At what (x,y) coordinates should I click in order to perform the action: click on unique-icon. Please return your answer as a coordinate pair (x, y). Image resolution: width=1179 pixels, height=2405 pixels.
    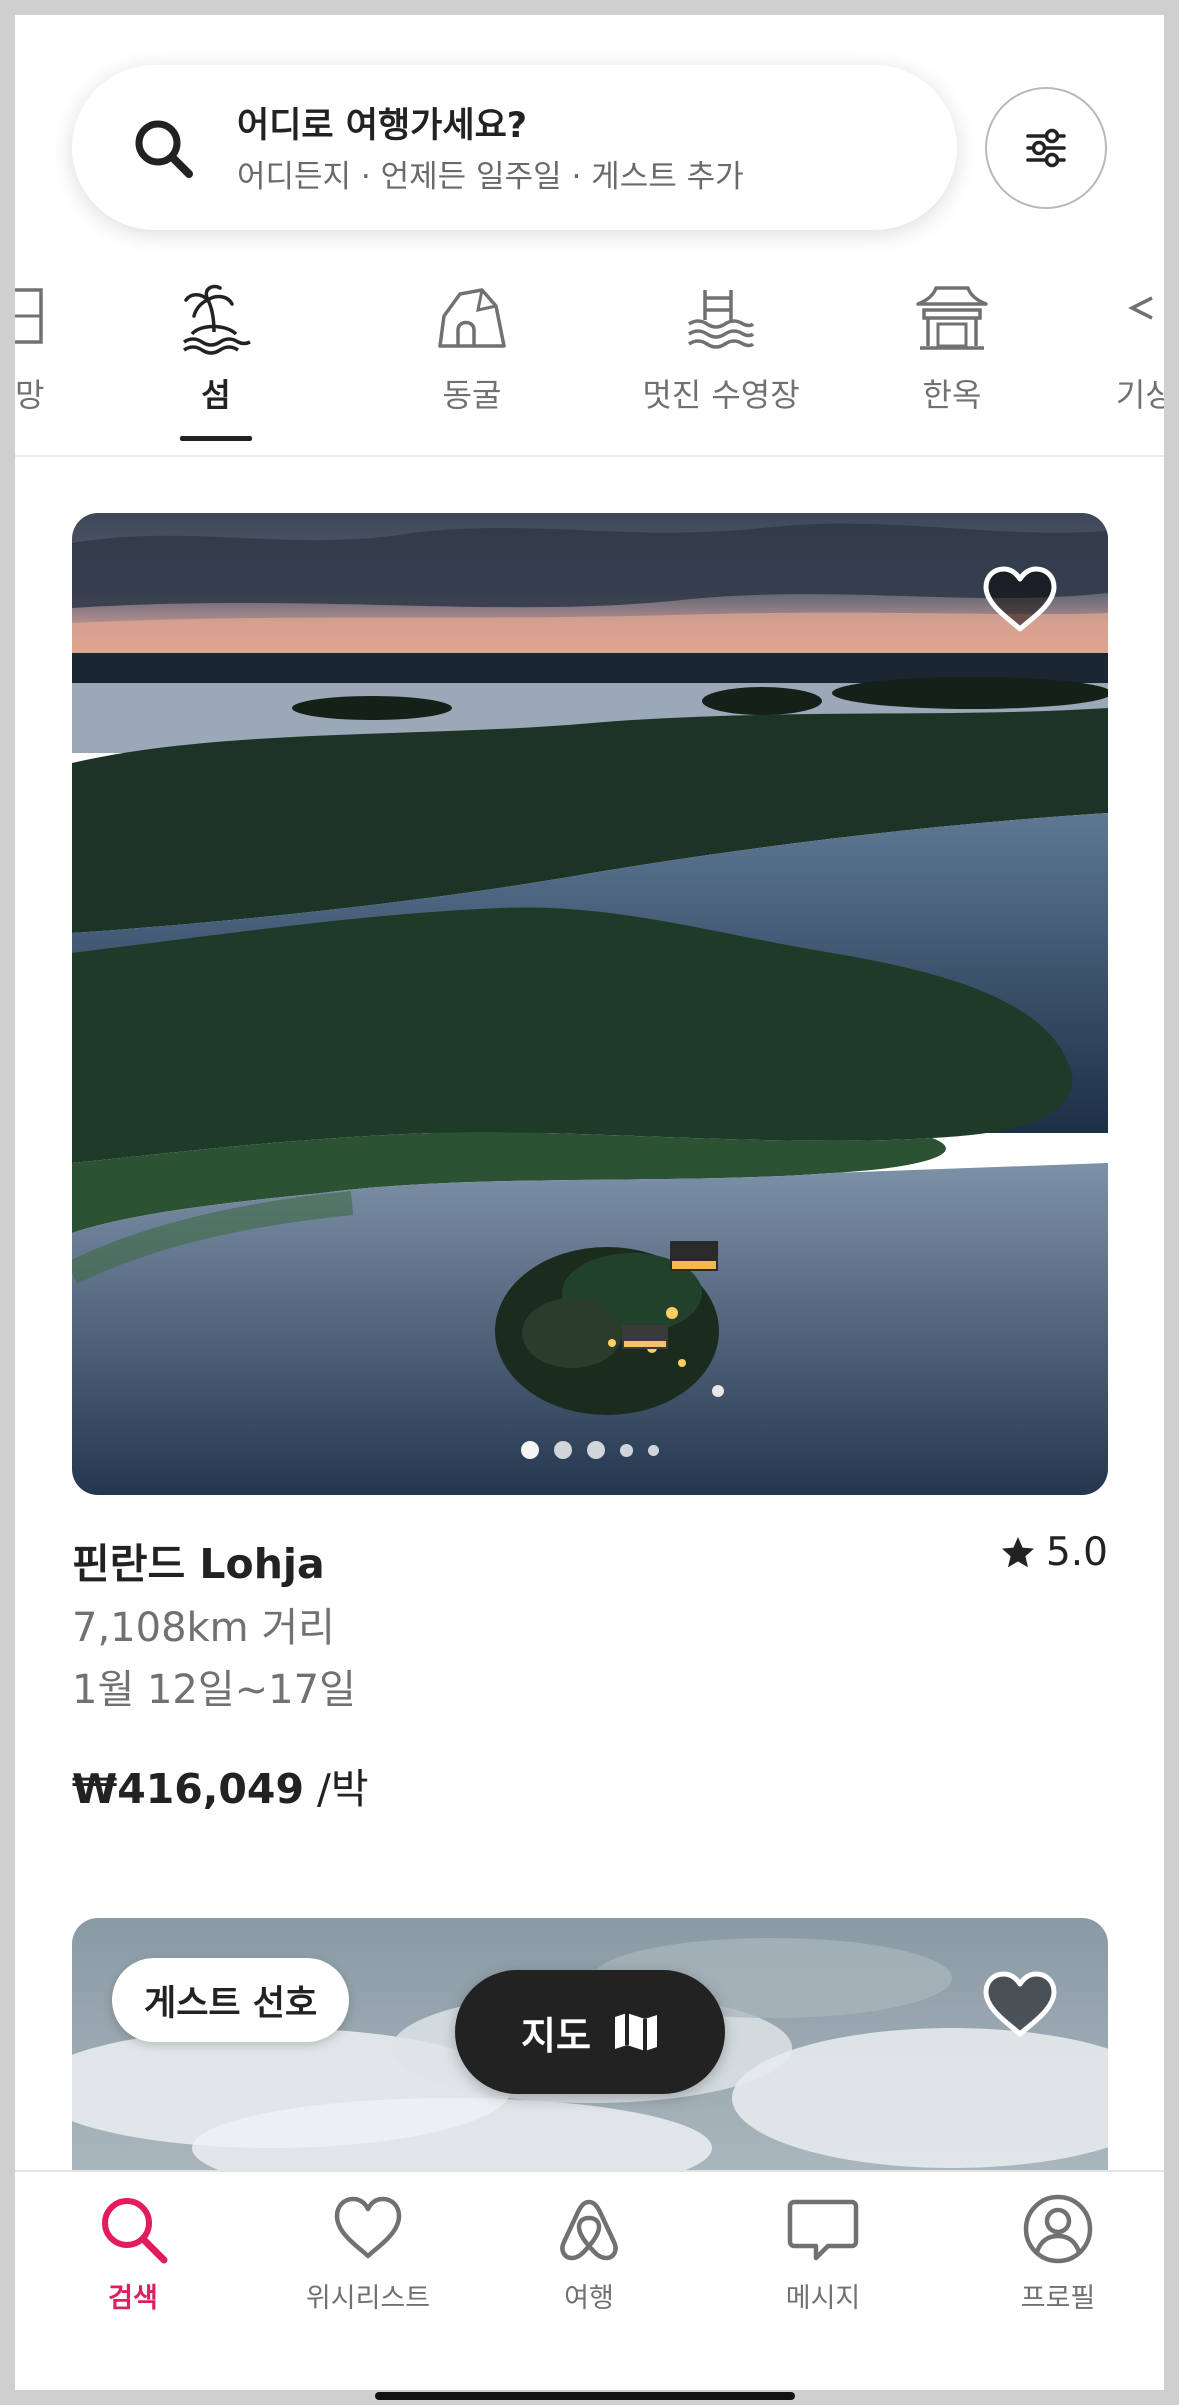
    Looking at the image, I should click on (1140, 308).